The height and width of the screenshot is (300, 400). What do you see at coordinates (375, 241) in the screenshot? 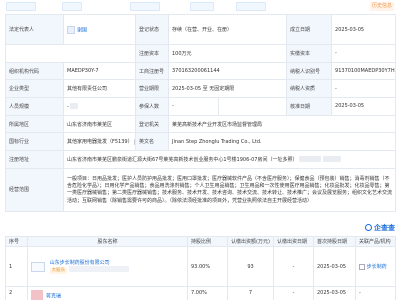
I see `col-header-related: 关联产品/机构` at bounding box center [375, 241].